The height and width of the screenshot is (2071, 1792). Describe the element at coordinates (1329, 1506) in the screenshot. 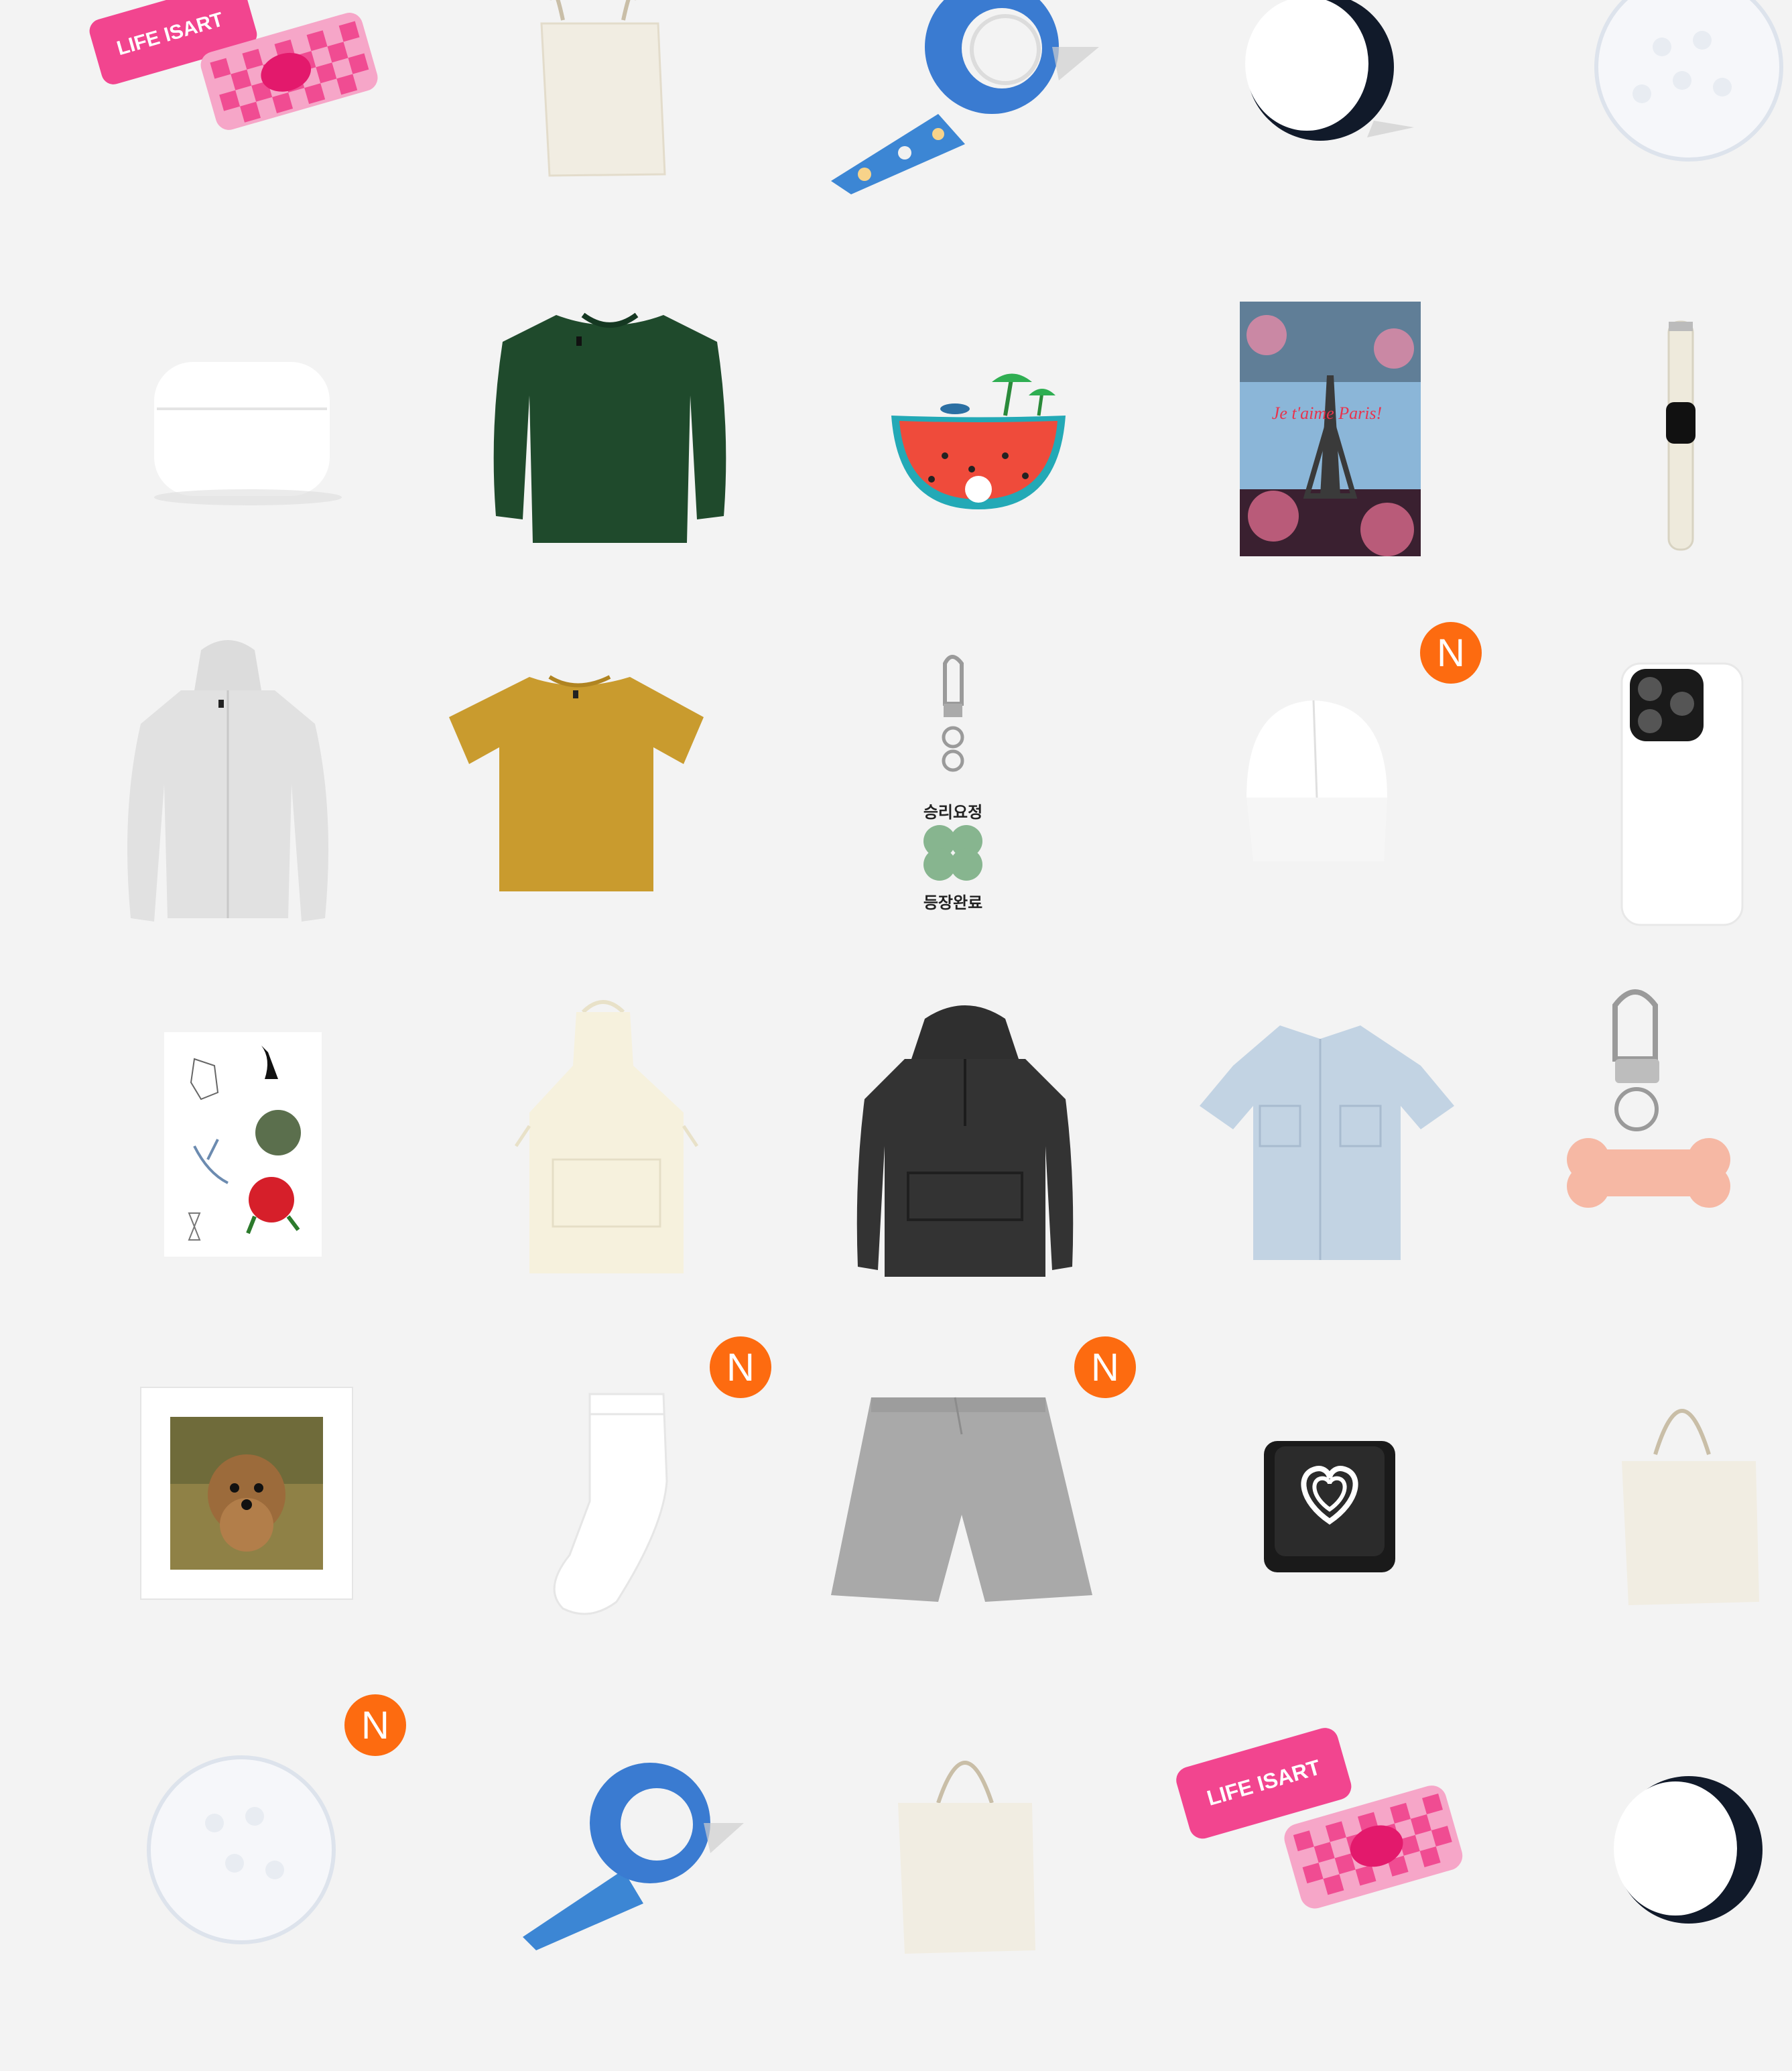

I see `keycap-heart-image` at that location.